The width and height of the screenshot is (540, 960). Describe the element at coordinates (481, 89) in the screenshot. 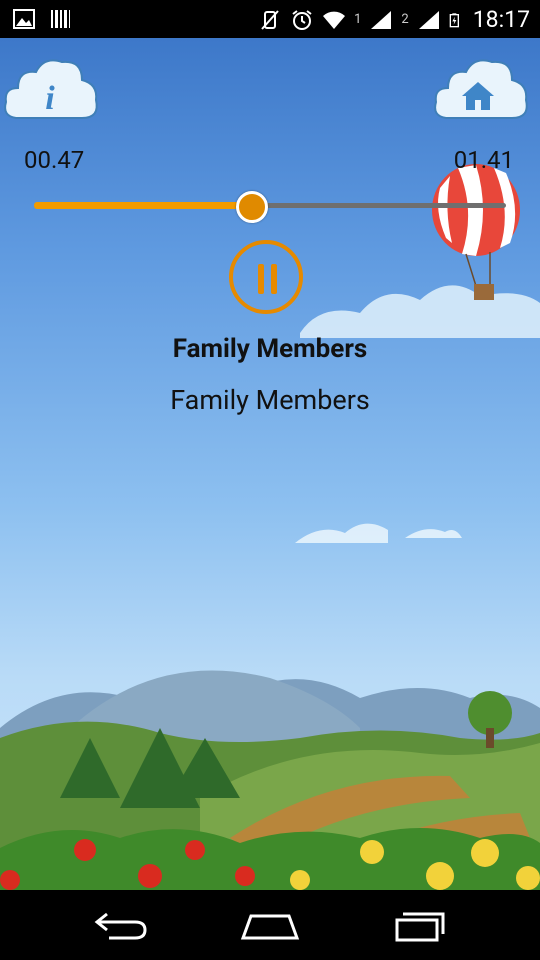

I see `home-icon` at that location.